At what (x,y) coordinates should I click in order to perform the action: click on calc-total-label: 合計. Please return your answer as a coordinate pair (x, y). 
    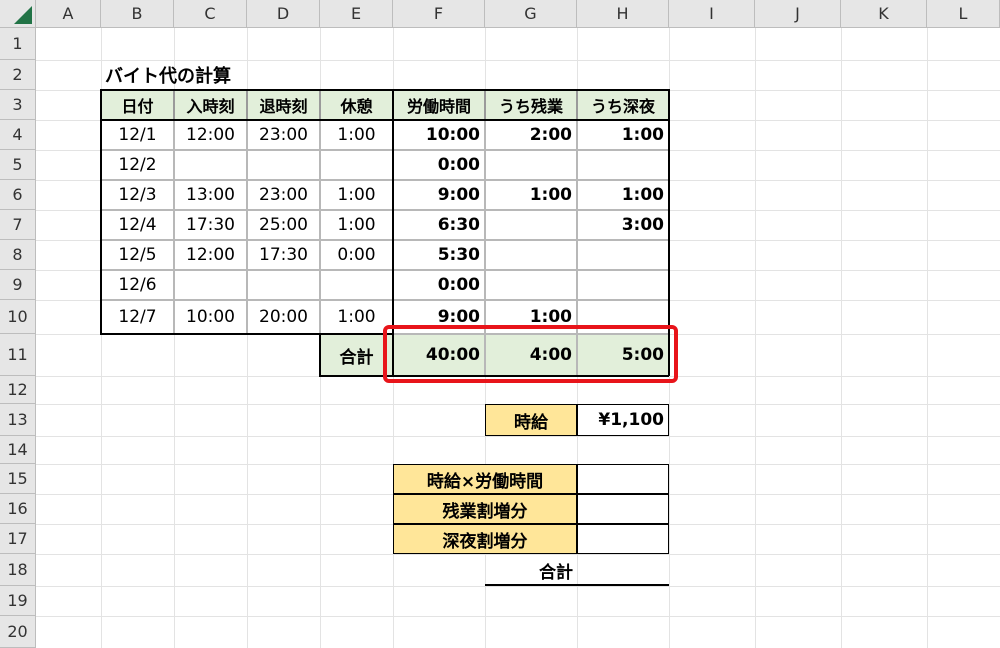
    Looking at the image, I should click on (531, 570).